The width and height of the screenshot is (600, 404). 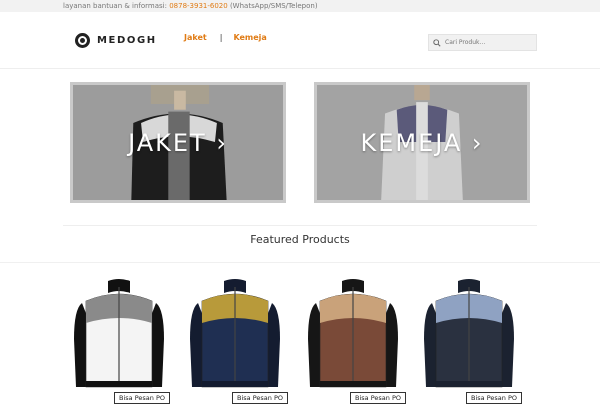 I want to click on search-box, so click(x=482, y=42).